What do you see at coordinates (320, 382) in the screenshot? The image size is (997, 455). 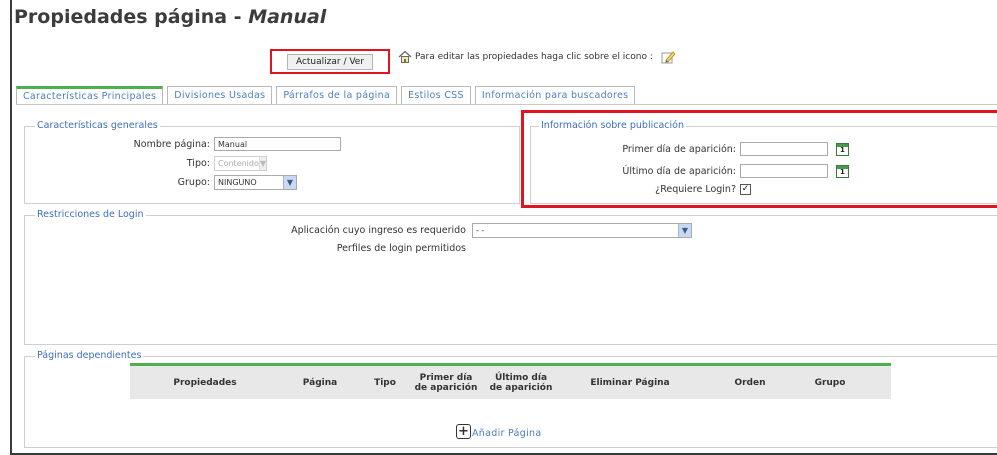 I see `col-page: Página` at bounding box center [320, 382].